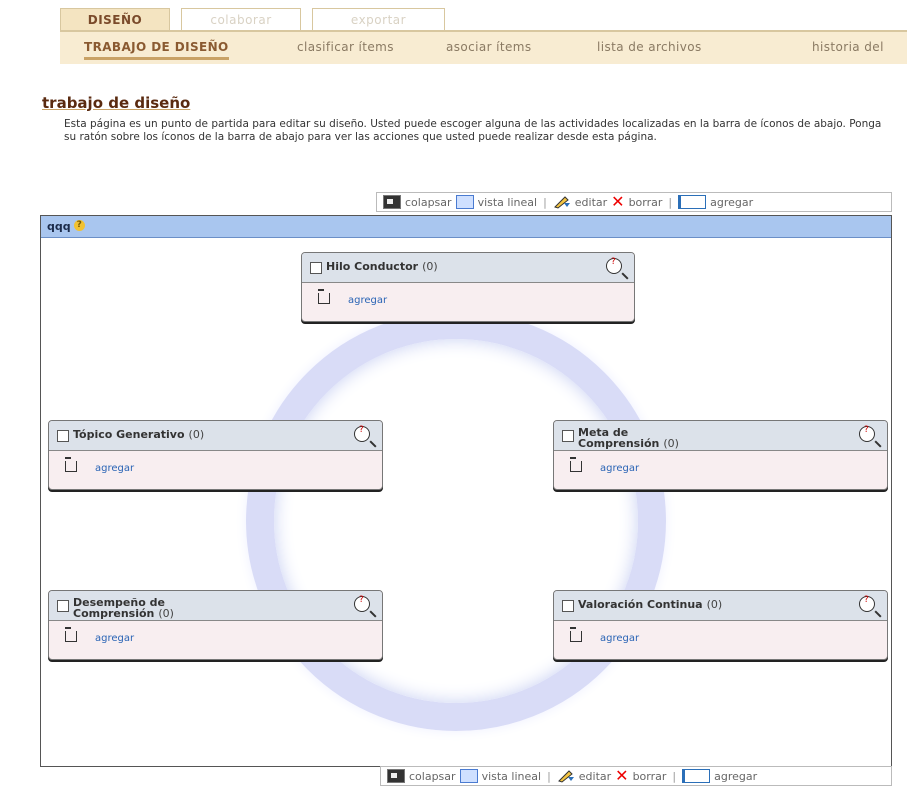 This screenshot has height=789, width=907. I want to click on subtab-asociar-items: asociar ítems, so click(489, 47).